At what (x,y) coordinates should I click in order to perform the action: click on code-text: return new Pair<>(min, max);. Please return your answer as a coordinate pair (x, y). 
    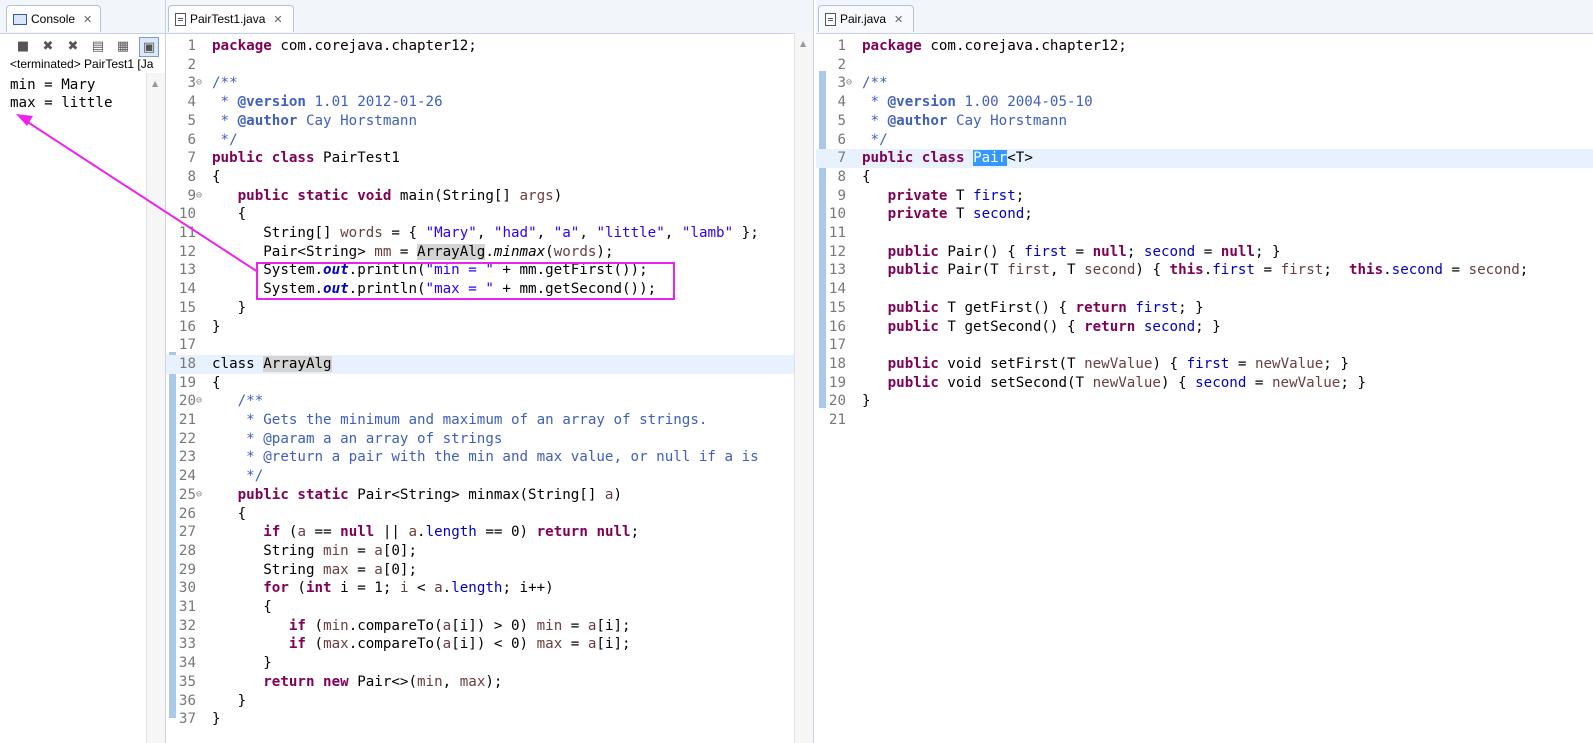
    Looking at the image, I should click on (357, 682).